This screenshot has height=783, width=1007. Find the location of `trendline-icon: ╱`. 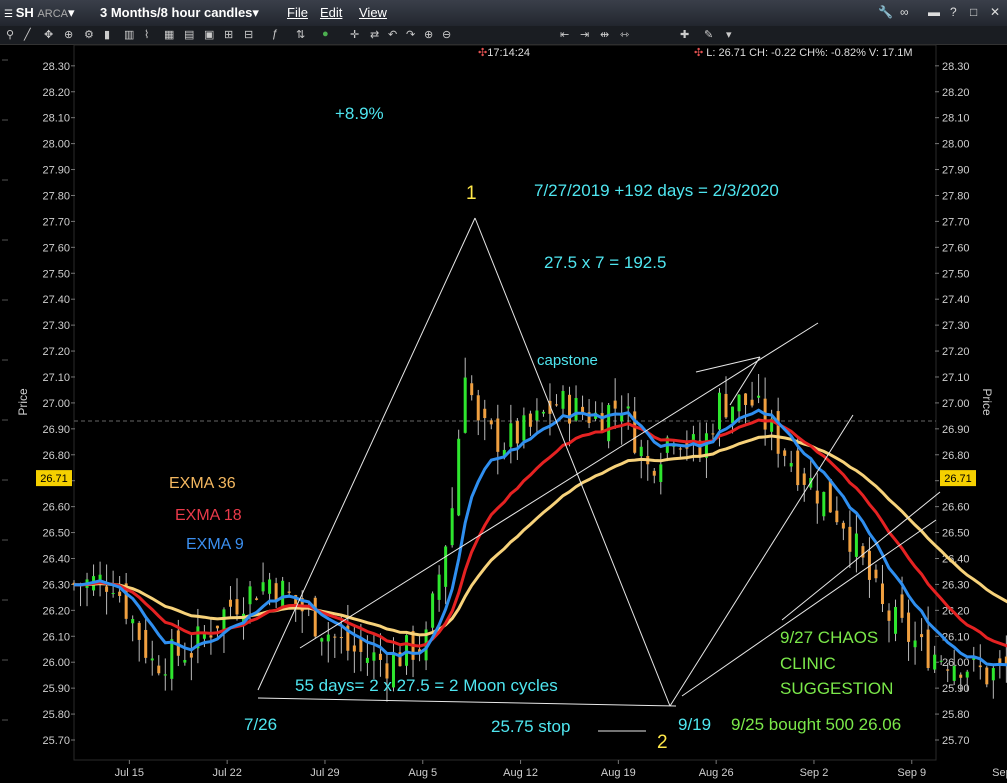

trendline-icon: ╱ is located at coordinates (27, 34).